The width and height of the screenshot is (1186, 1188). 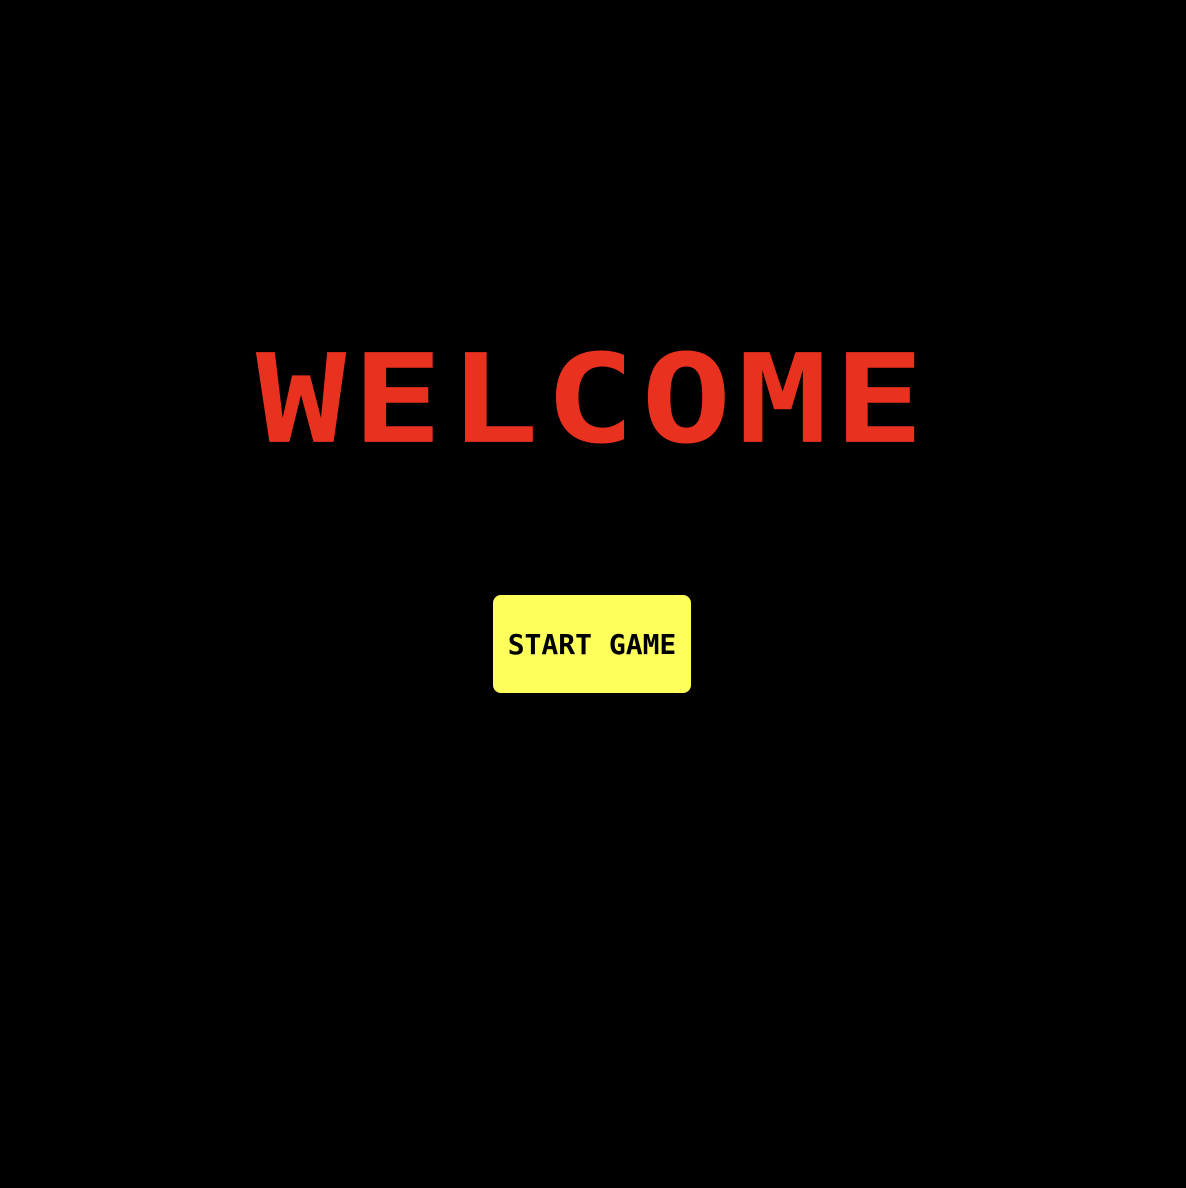 I want to click on welcome-title: WELCOME, so click(x=593, y=400).